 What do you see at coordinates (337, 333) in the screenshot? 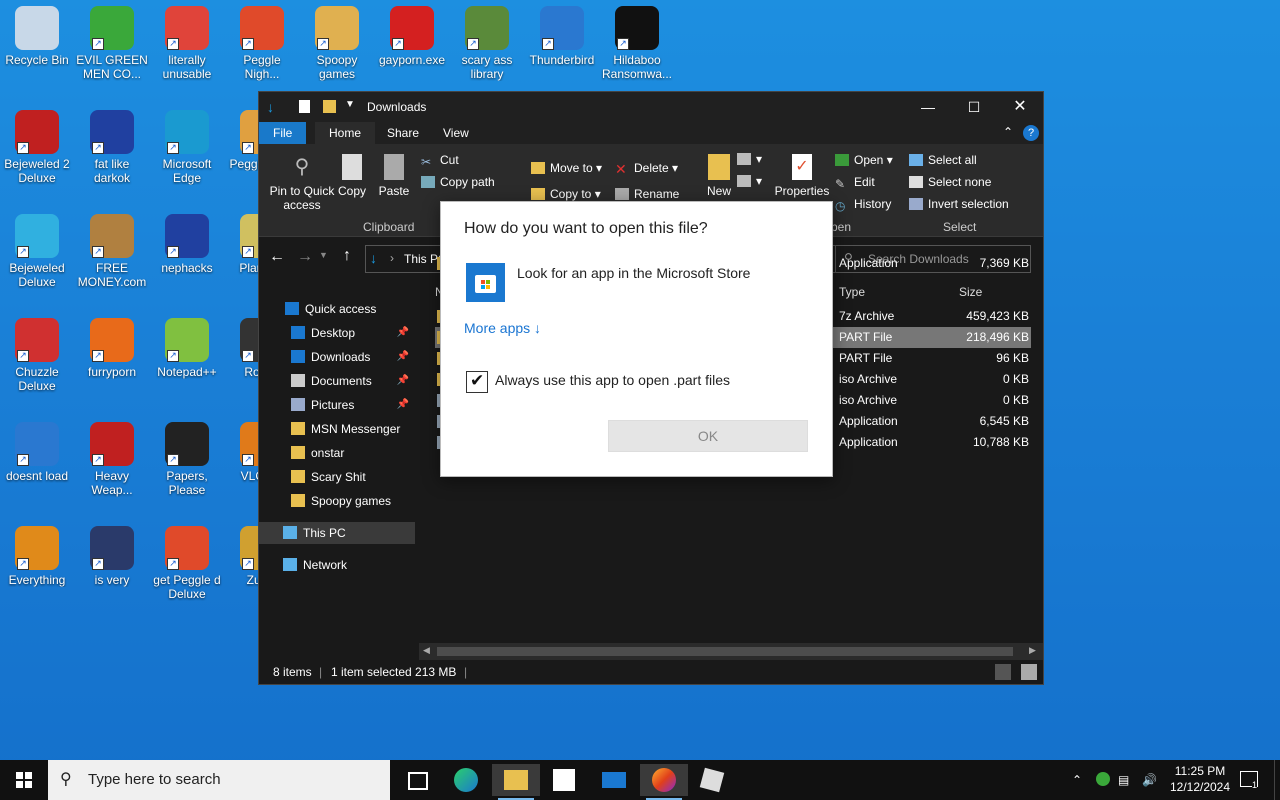
I see `nav-pane-item: Desktop 📌` at bounding box center [337, 333].